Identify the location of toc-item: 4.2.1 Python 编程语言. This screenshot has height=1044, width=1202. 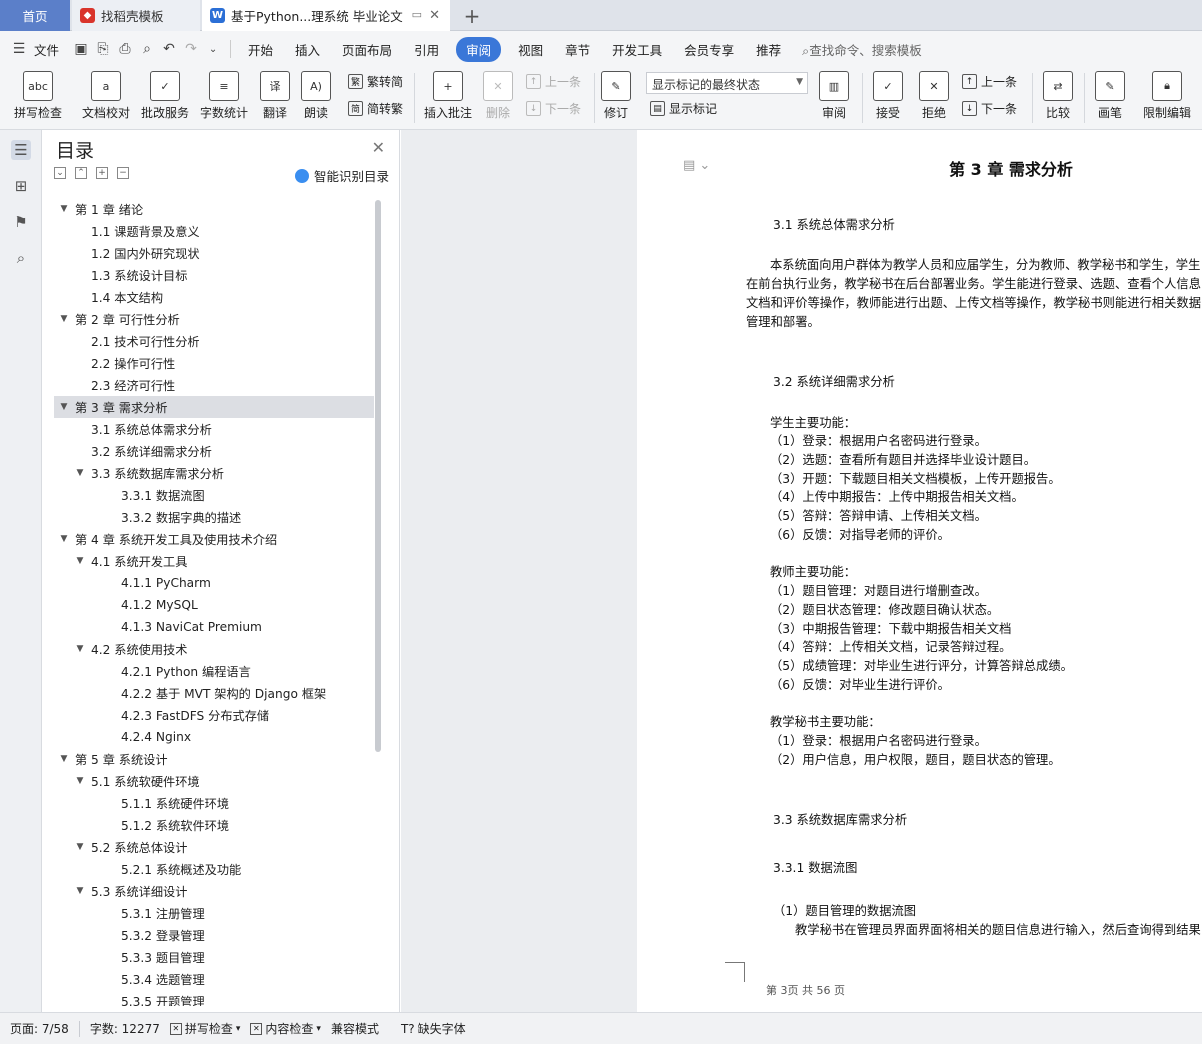
(214, 671).